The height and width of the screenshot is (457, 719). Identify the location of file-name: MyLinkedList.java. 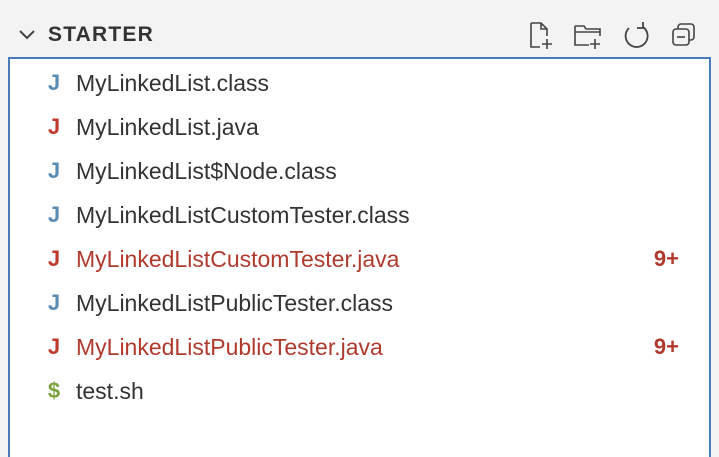
(167, 127).